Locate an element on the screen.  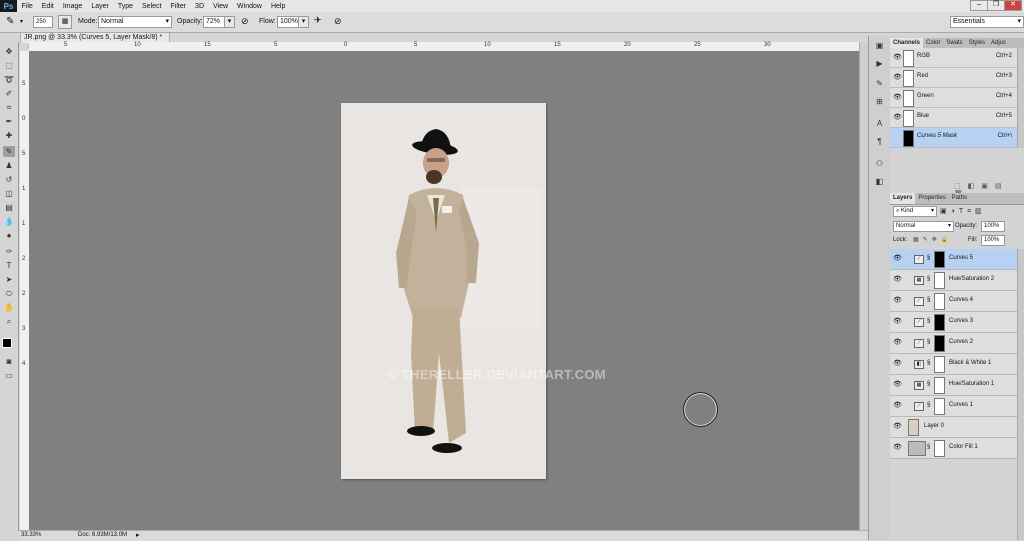
quick-select-tool-icon: ✐ is located at coordinates (9, 93).